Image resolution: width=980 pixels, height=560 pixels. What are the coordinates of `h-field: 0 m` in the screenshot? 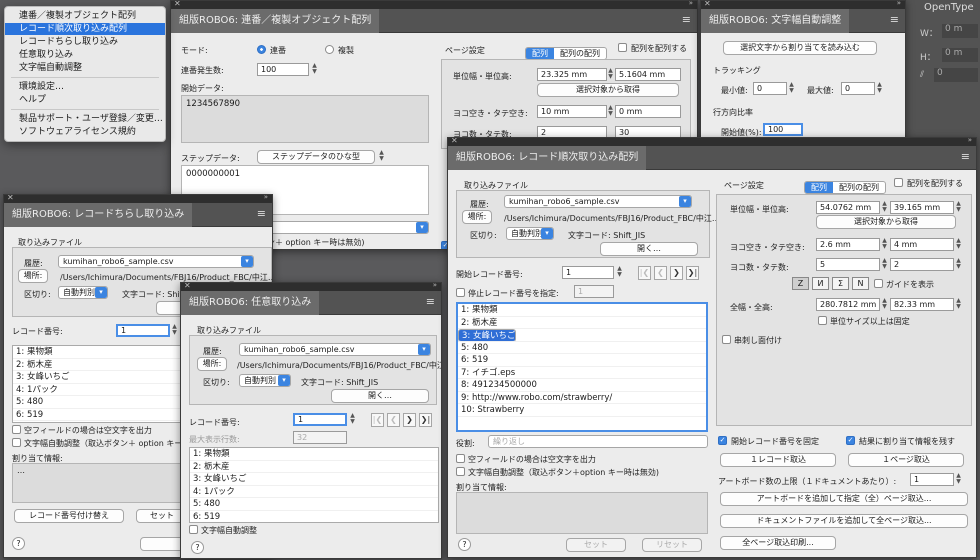 It's located at (960, 55).